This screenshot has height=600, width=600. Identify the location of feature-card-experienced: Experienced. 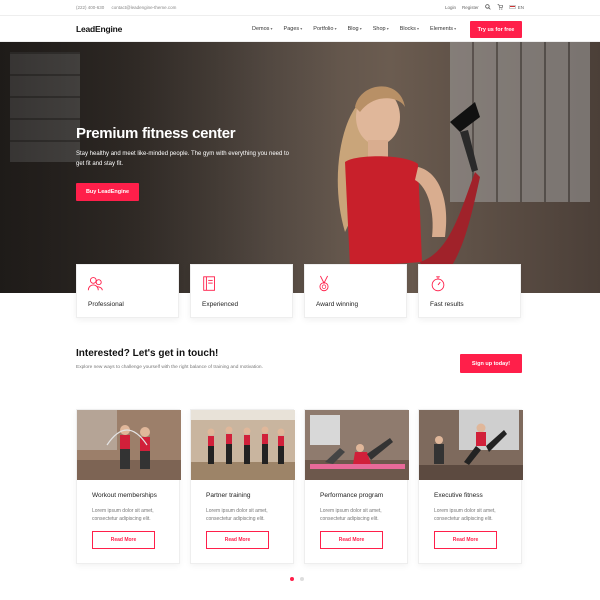
(241, 291).